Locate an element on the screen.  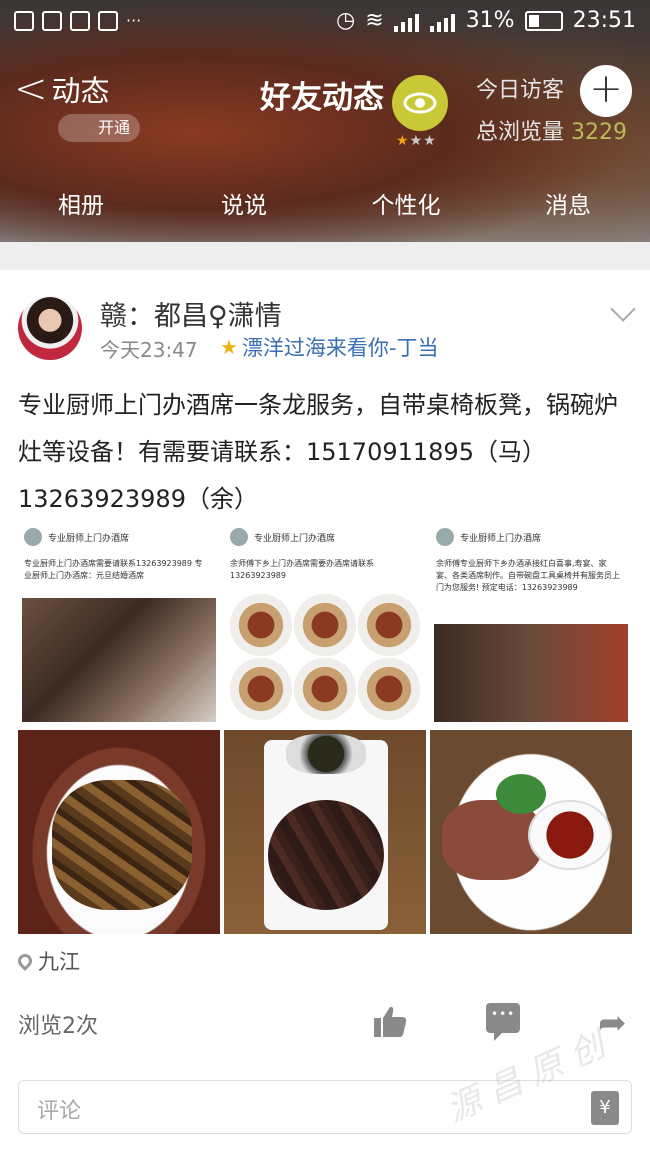
total-views-label: 总浏览量 is located at coordinates (520, 132).